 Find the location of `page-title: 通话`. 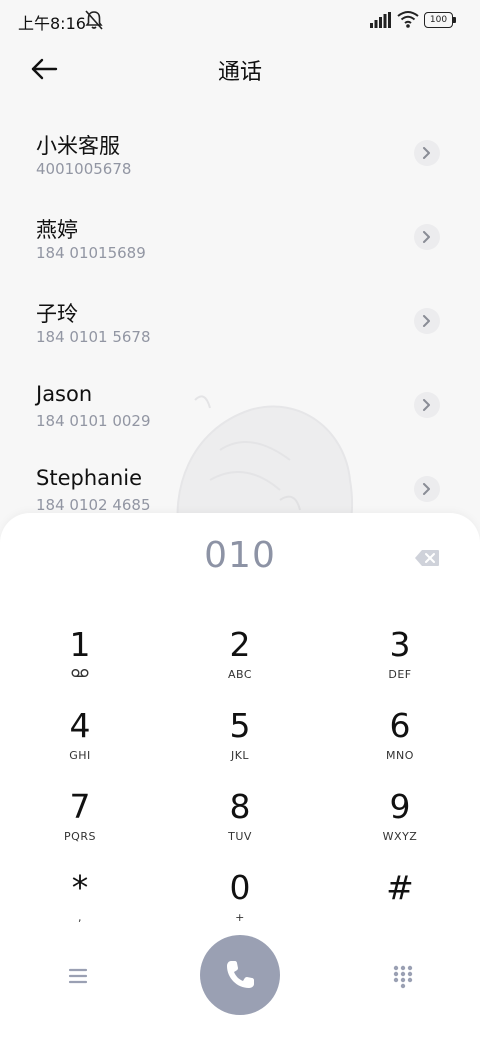

page-title: 通话 is located at coordinates (239, 72).